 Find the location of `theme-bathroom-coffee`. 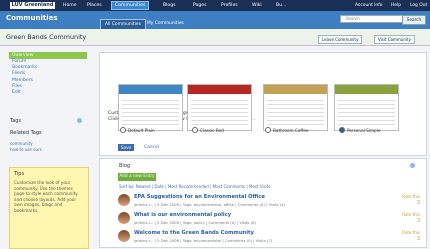

theme-bathroom-coffee is located at coordinates (295, 107).